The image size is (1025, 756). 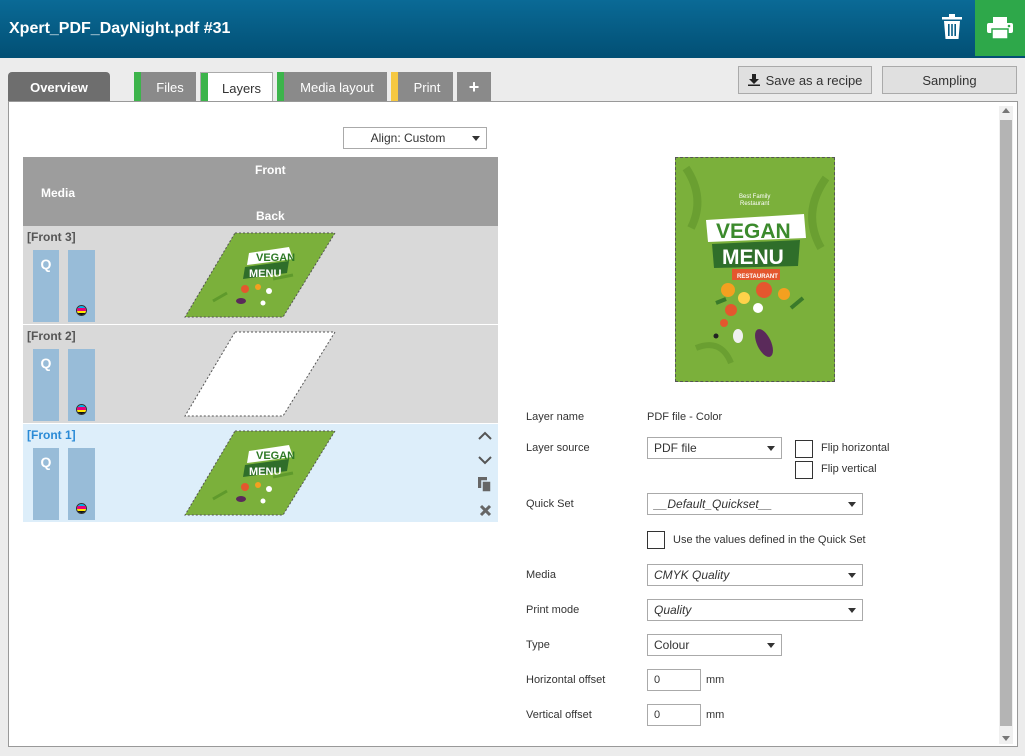 I want to click on front-header: Front, so click(x=270, y=170).